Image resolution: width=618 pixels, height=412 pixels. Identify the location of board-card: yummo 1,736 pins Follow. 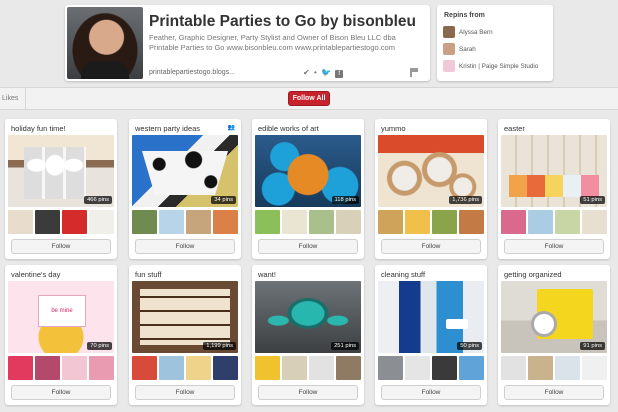
(431, 189).